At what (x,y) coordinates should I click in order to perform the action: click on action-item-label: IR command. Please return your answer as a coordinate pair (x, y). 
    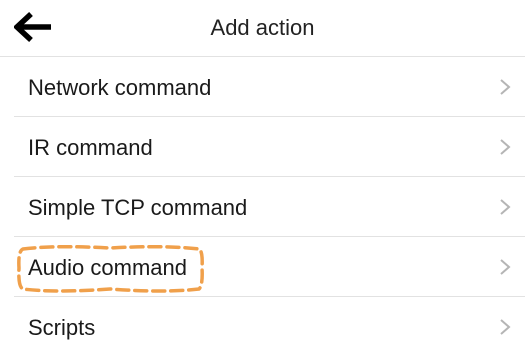
    Looking at the image, I should click on (90, 147).